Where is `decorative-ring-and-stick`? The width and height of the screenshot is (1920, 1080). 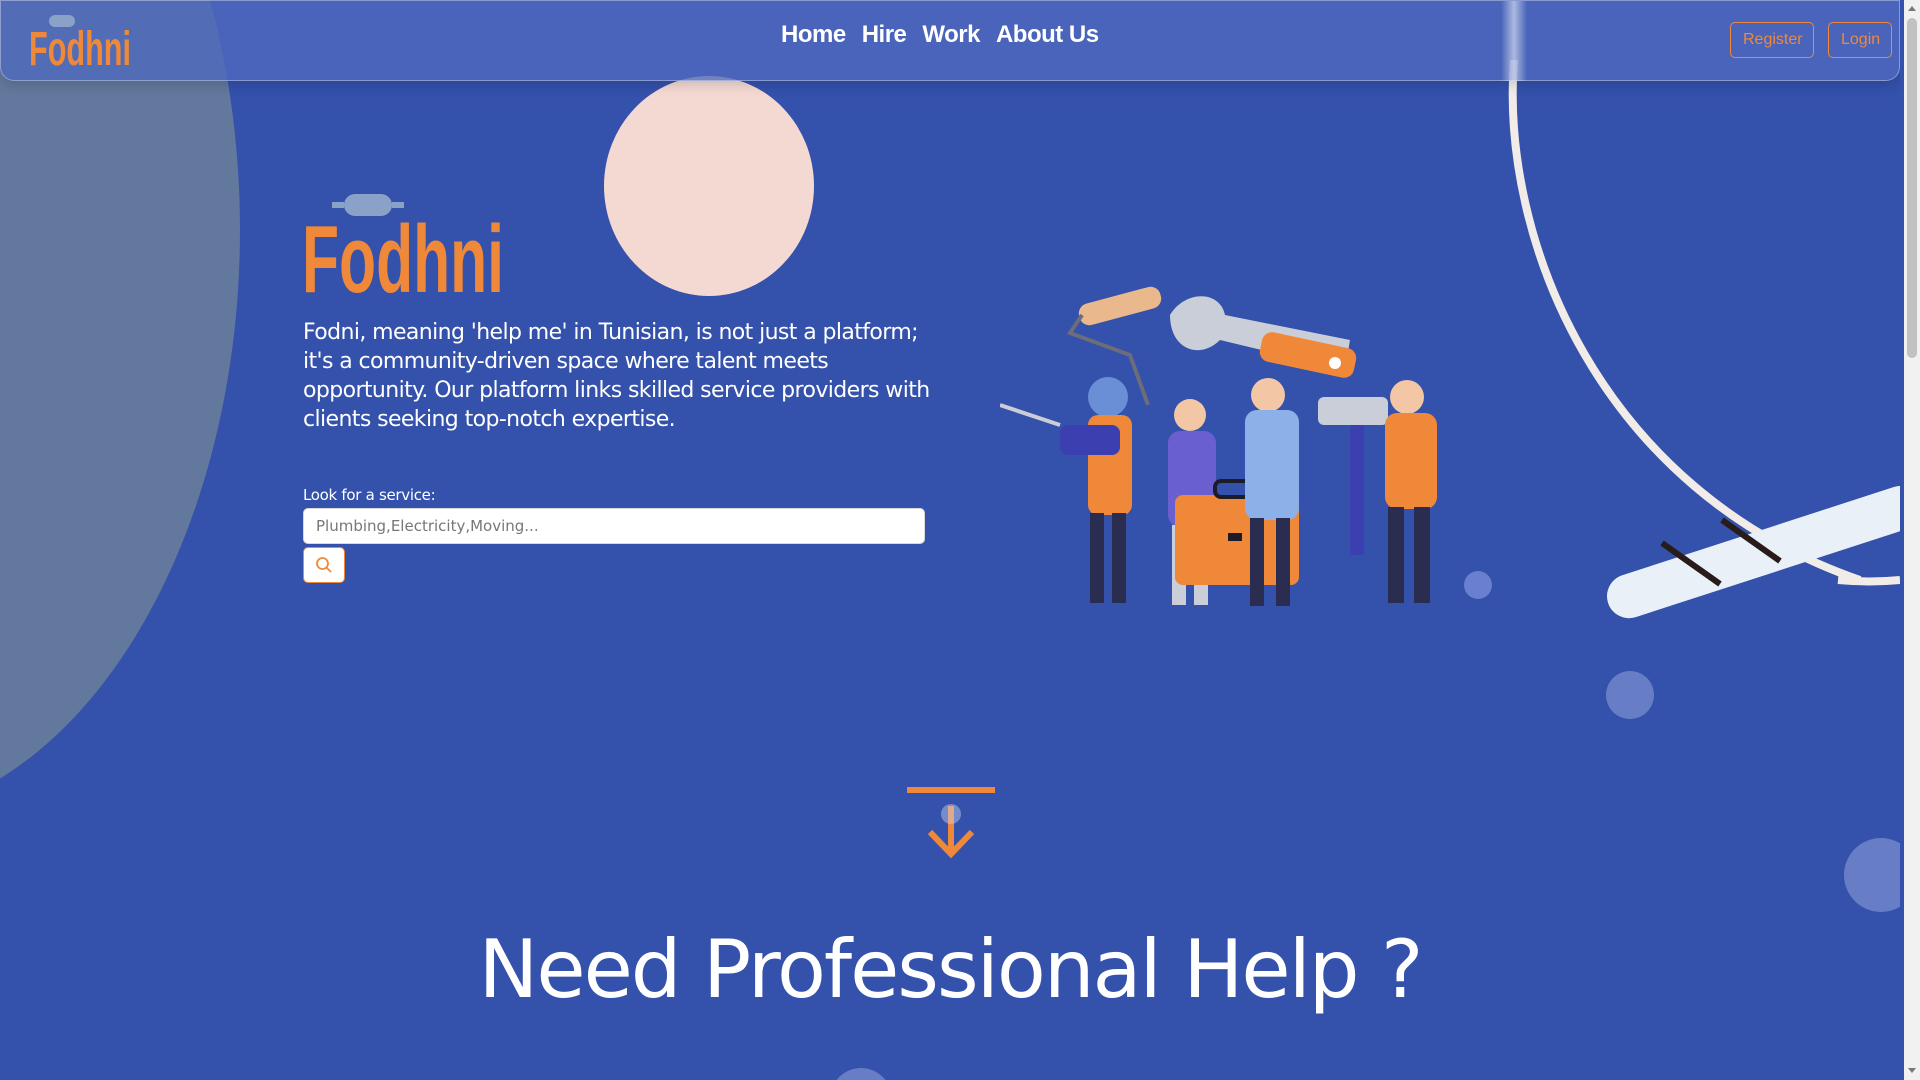 decorative-ring-and-stick is located at coordinates (1704, 339).